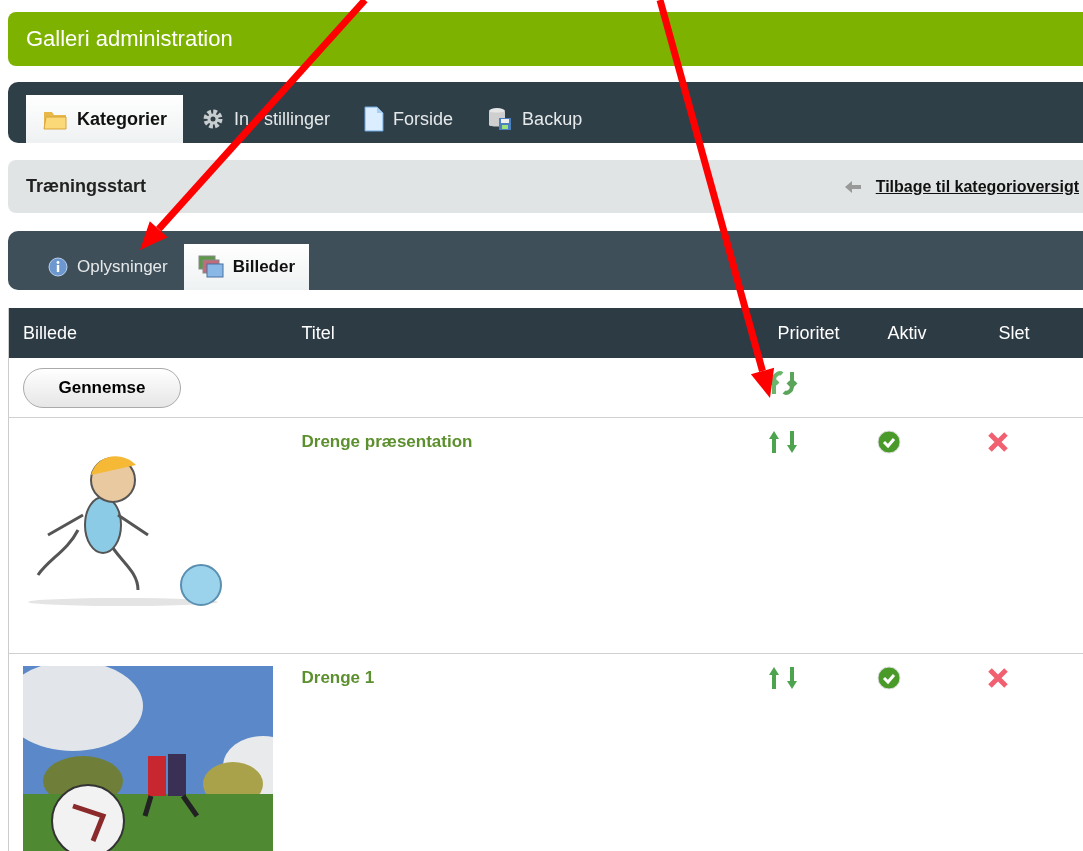 This screenshot has height=851, width=1083. Describe the element at coordinates (852, 186) in the screenshot. I see `back-arrow-icon` at that location.